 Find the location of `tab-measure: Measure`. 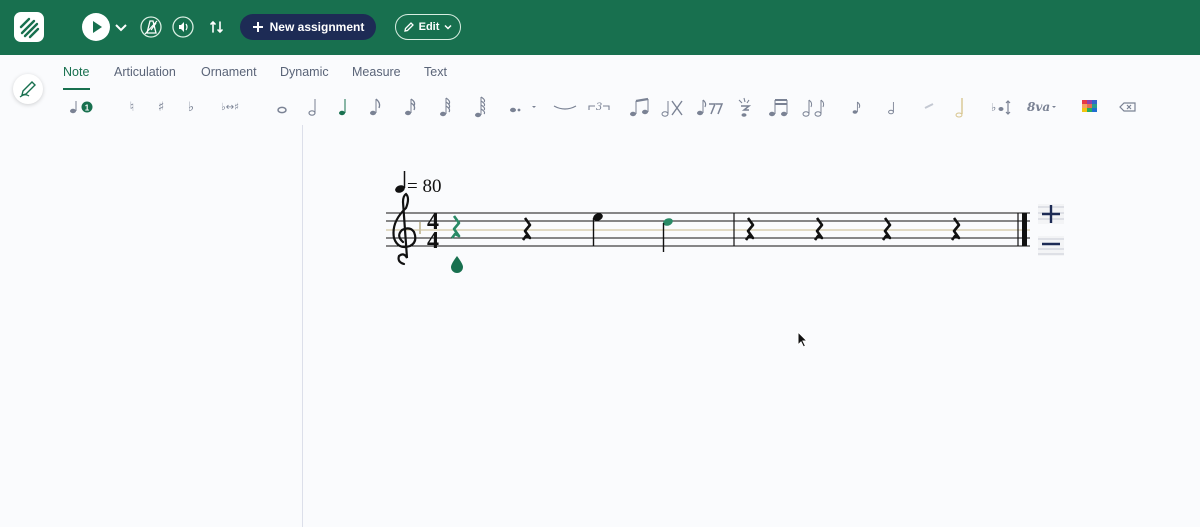

tab-measure: Measure is located at coordinates (376, 72).